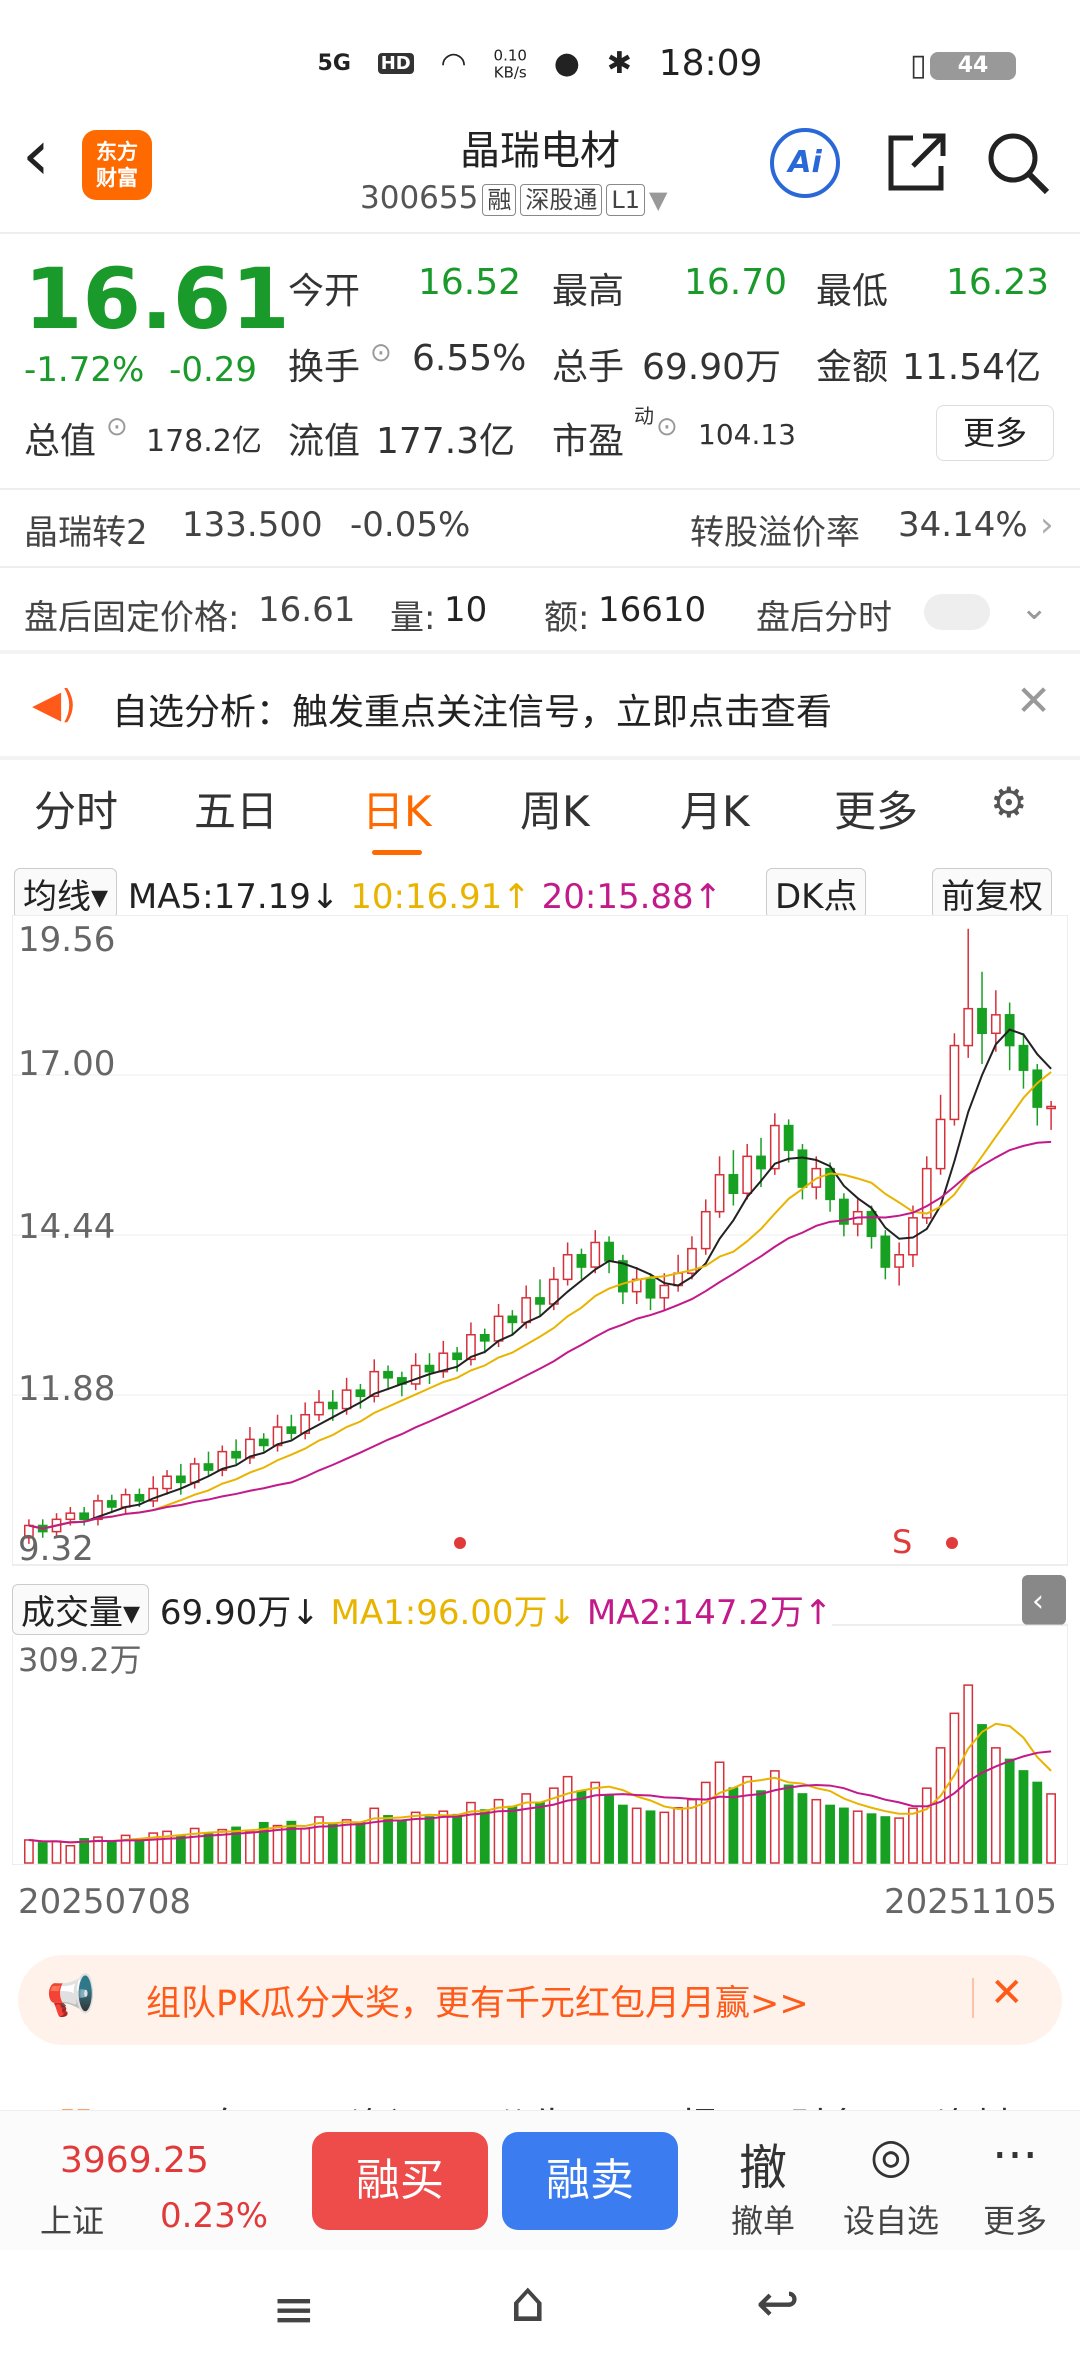 This screenshot has height=2376, width=1080. I want to click on promo-text: 组队PK瓜分大奖，更有千元红包月月赢>>, so click(477, 2000).